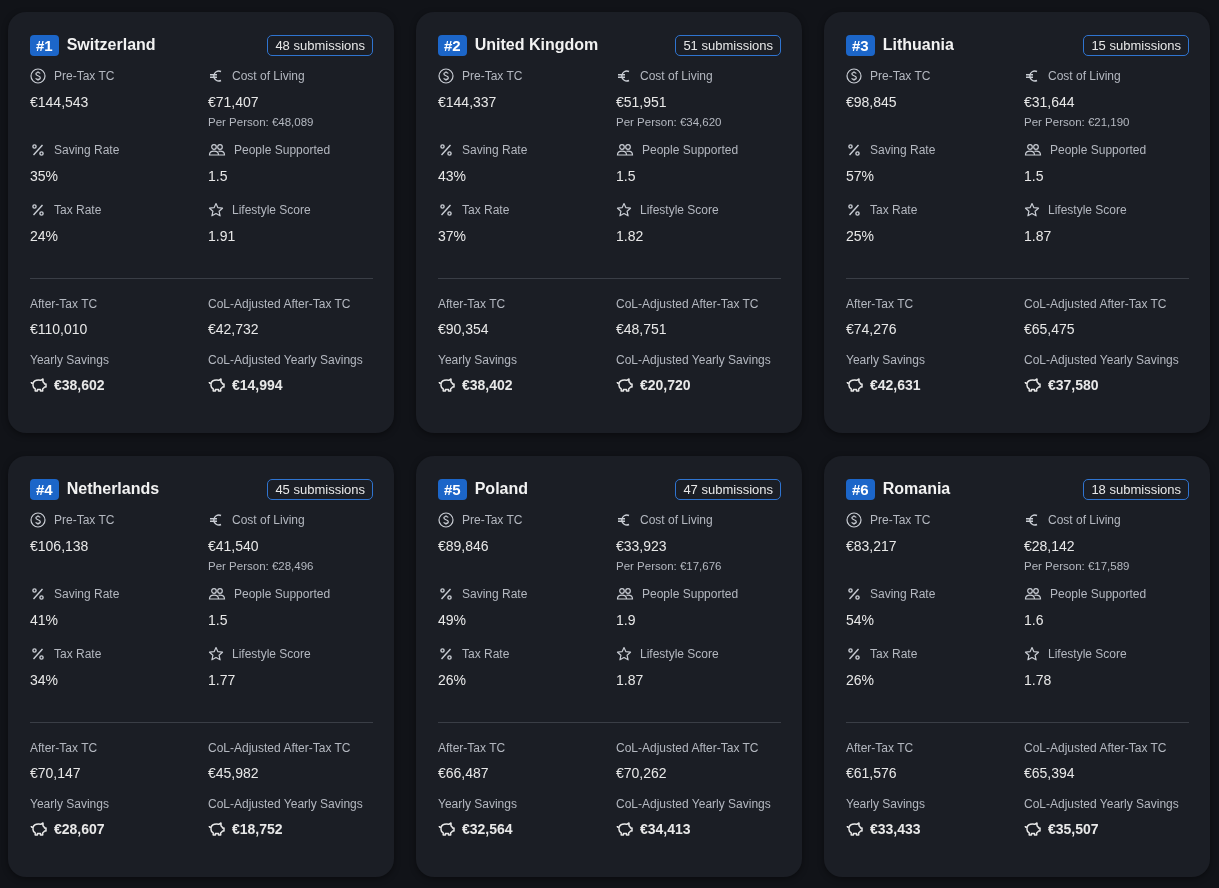 The height and width of the screenshot is (888, 1219). What do you see at coordinates (1077, 122) in the screenshot?
I see `per-person-note: Per Person: €21,190` at bounding box center [1077, 122].